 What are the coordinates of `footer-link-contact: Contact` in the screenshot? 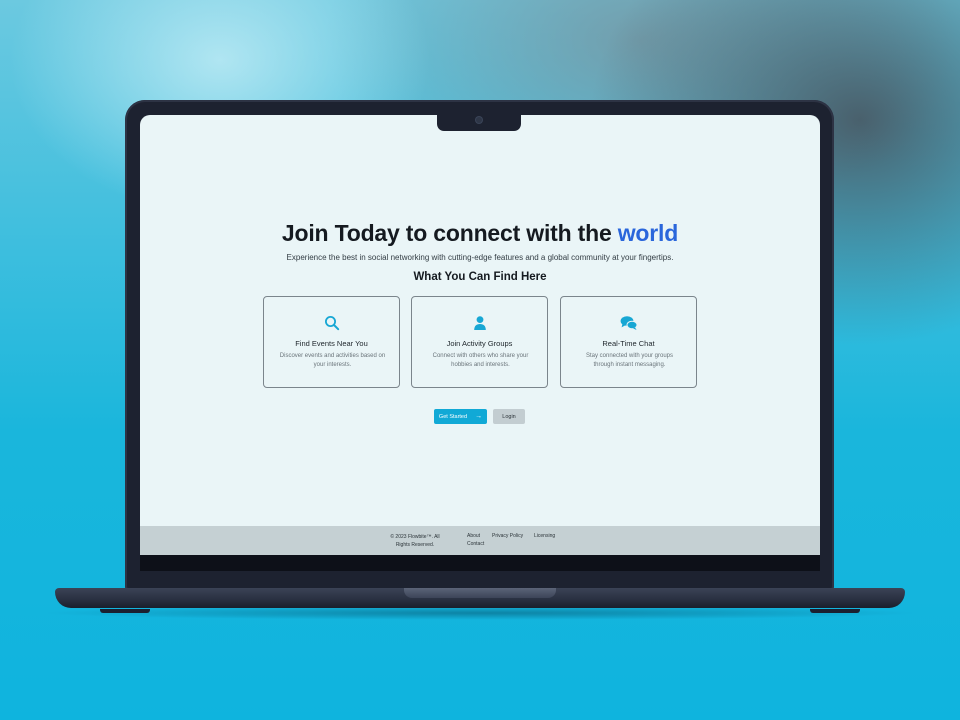 It's located at (475, 544).